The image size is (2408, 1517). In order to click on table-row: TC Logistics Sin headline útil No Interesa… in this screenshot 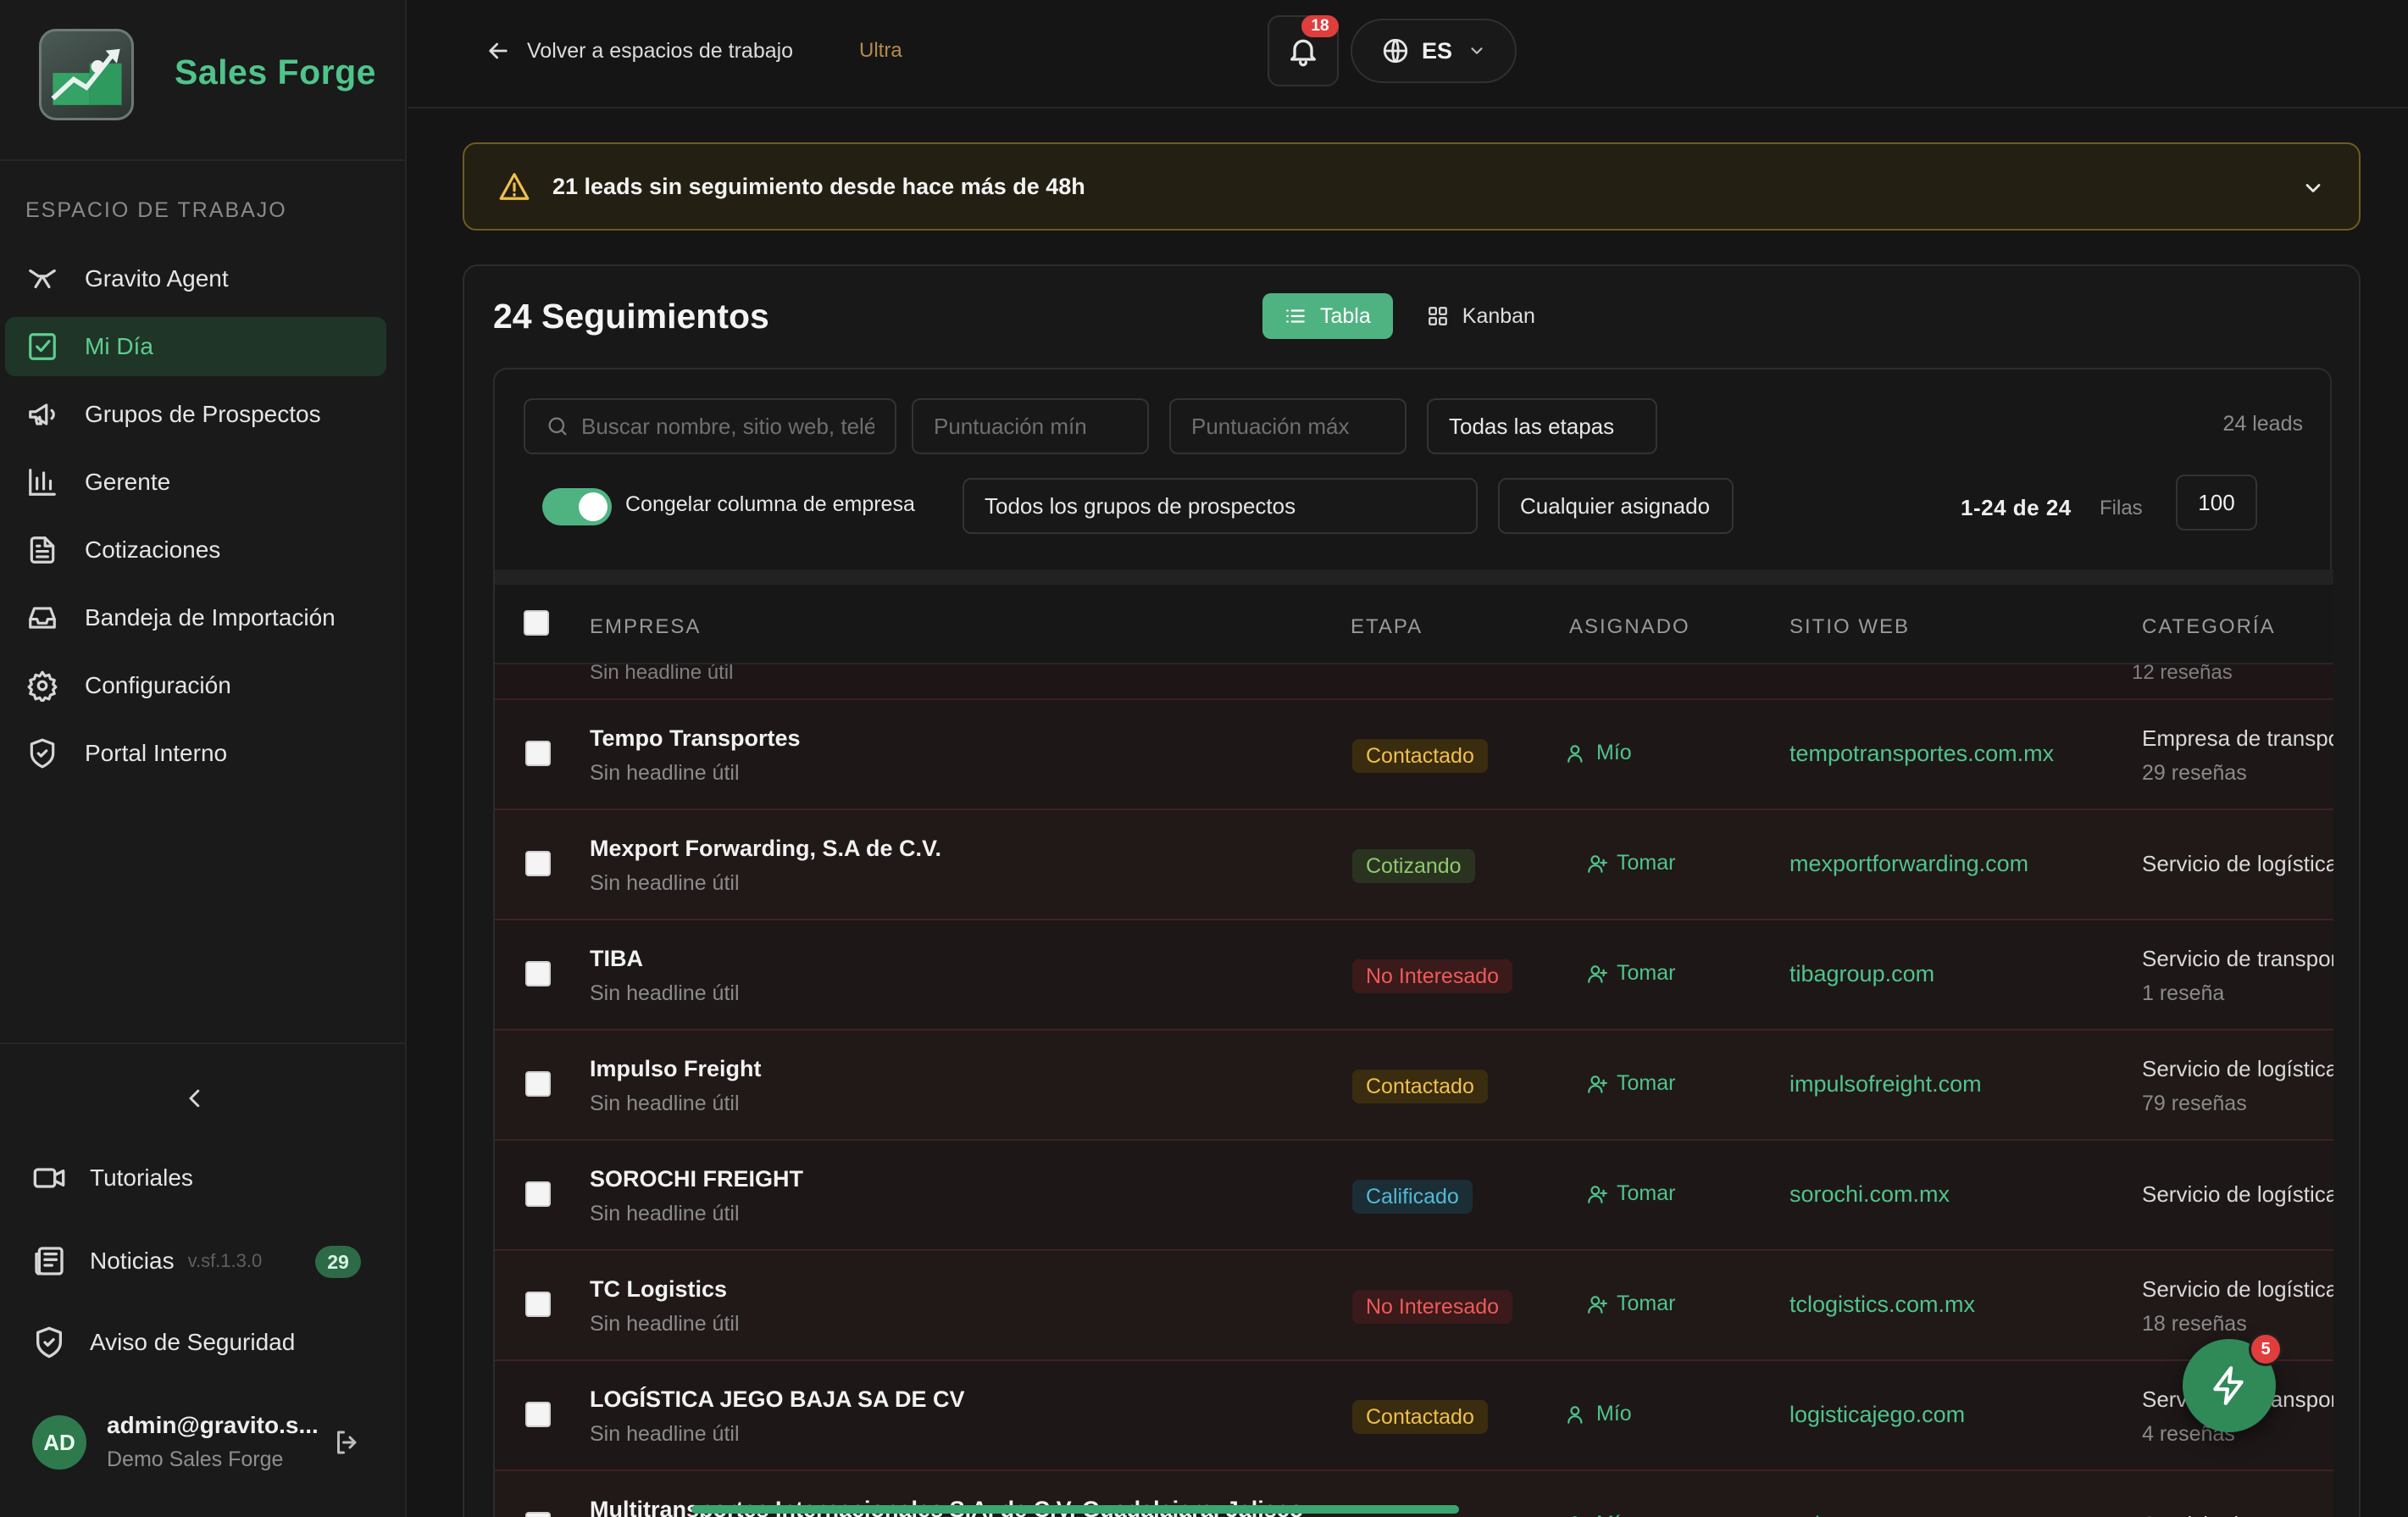, I will do `click(1414, 1306)`.